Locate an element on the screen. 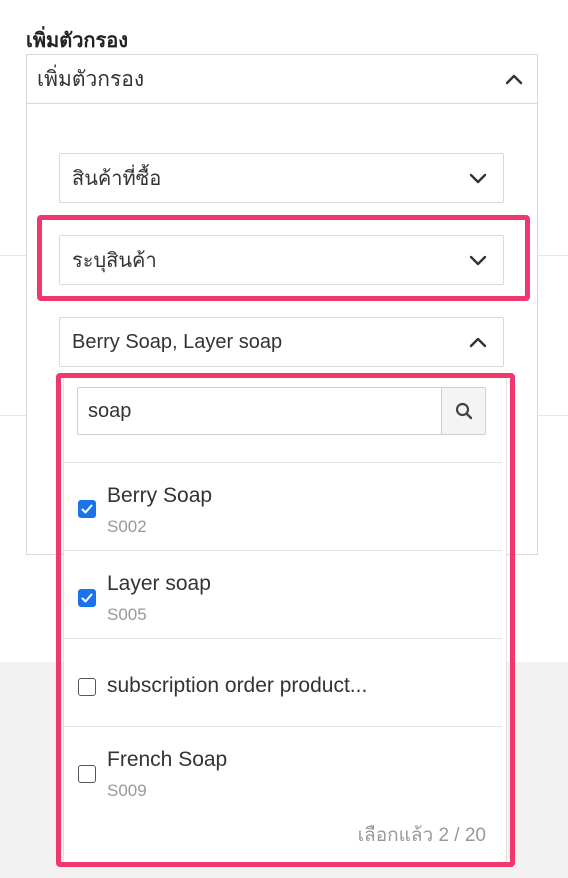 This screenshot has height=878, width=568. option-code: S009 is located at coordinates (127, 790).